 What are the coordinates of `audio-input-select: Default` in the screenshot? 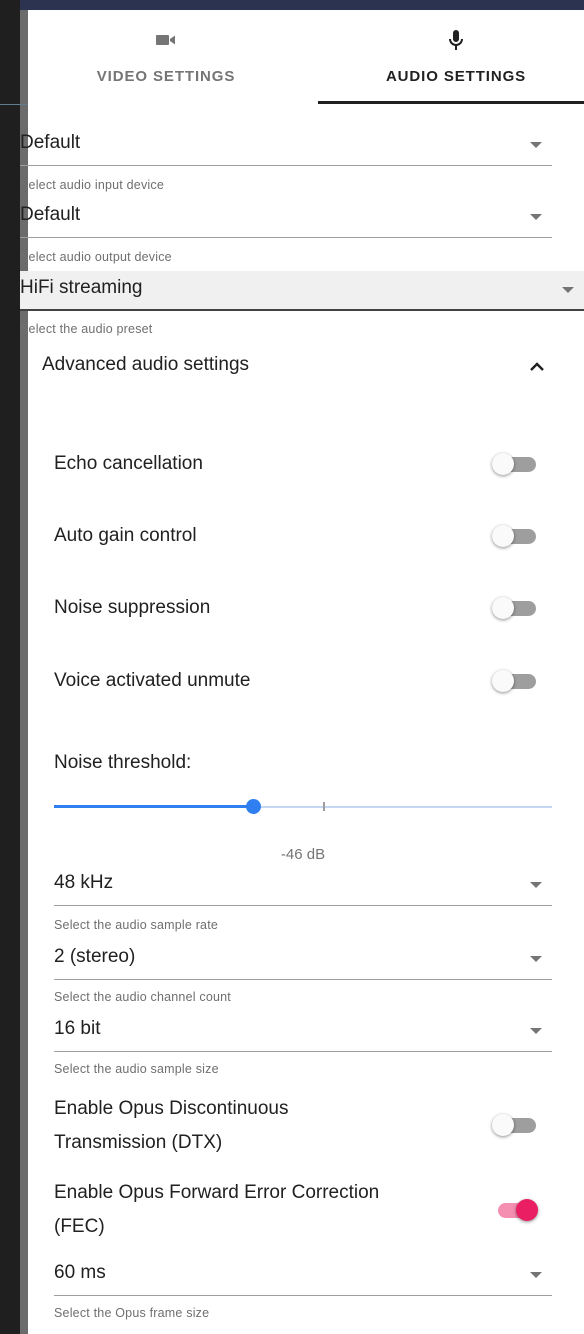 It's located at (286, 146).